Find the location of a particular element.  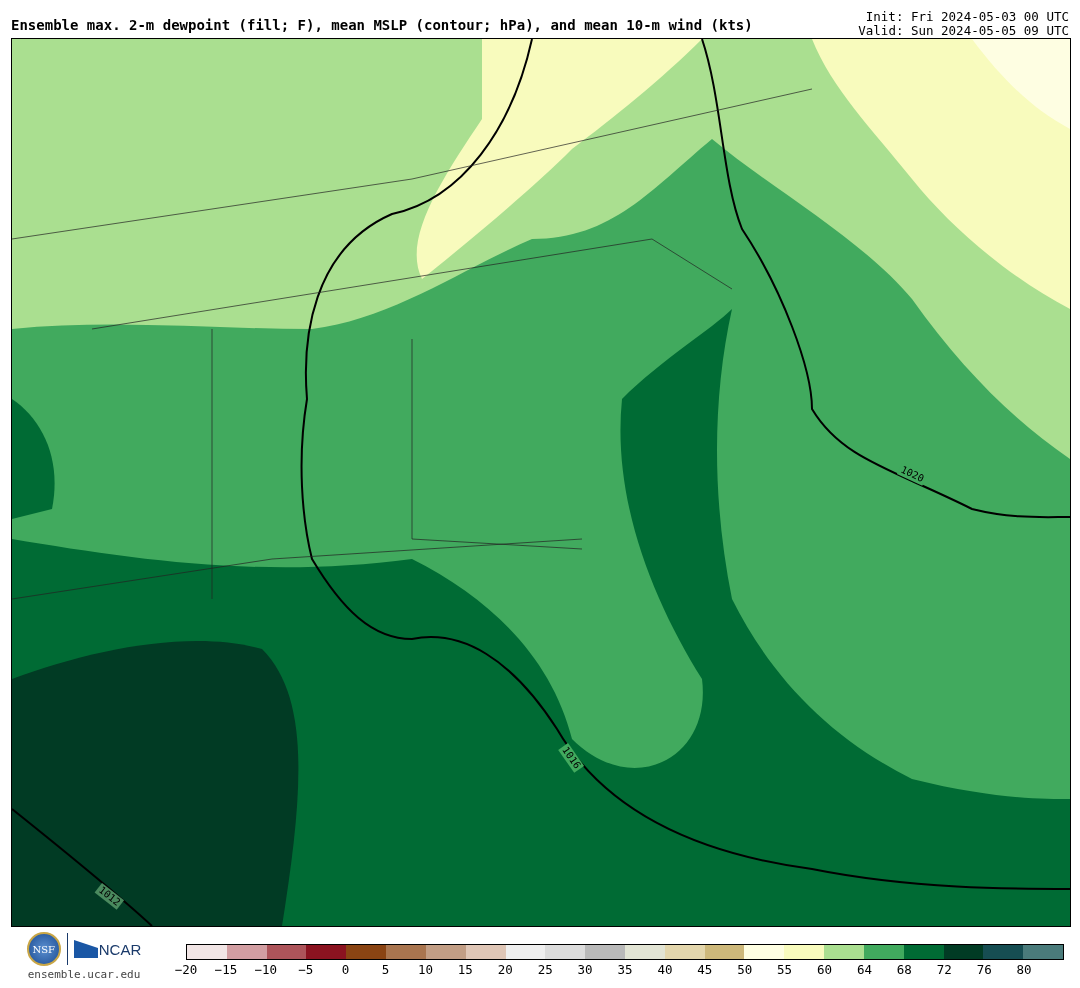

tick-label: 72 is located at coordinates (944, 969).